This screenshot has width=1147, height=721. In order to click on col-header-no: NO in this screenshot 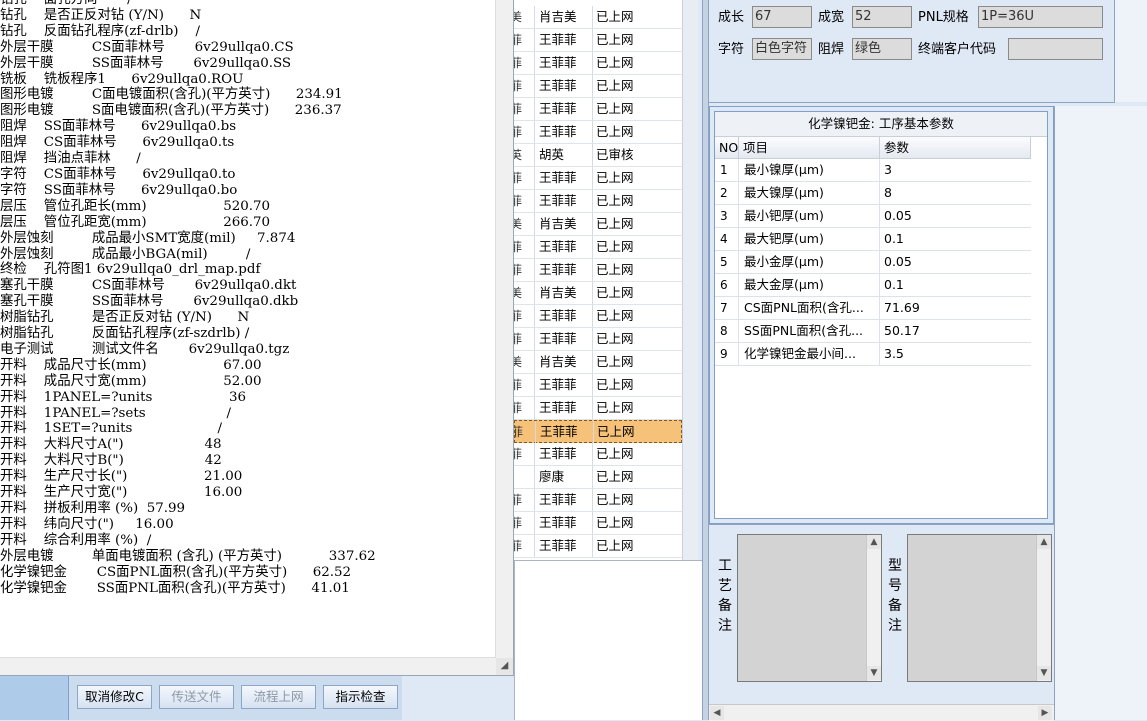, I will do `click(727, 148)`.